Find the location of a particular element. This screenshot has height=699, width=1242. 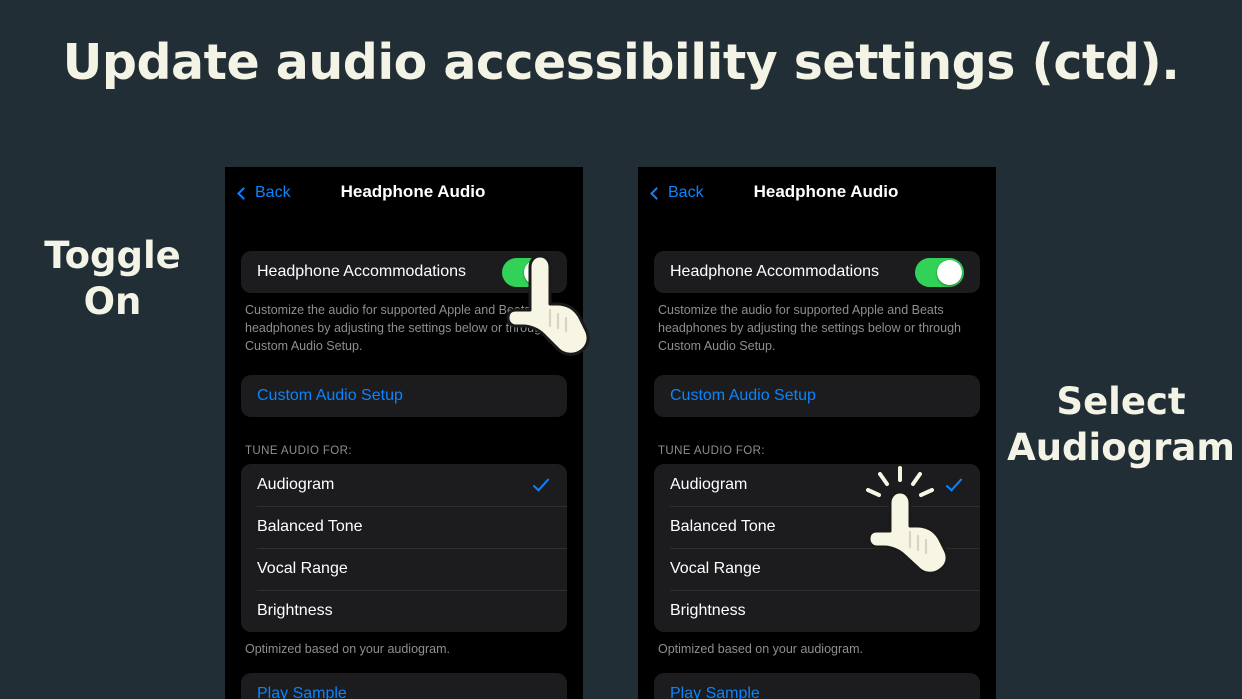

tune-audio-footnote-left: Optimized based on your audiogram. is located at coordinates (347, 649).